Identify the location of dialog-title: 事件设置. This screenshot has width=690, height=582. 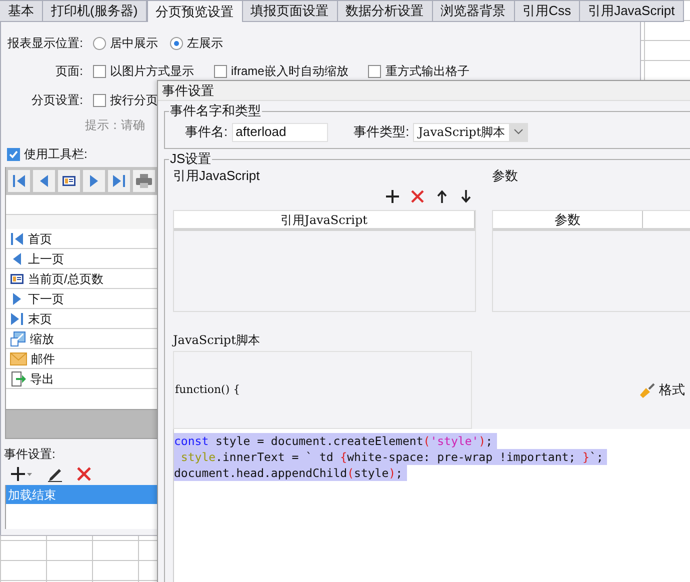
(188, 91).